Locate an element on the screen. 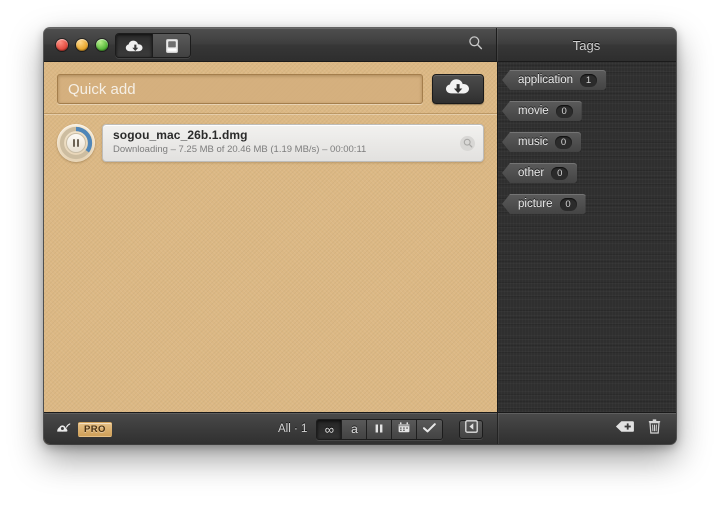 This screenshot has height=511, width=720. delete-tag-button is located at coordinates (654, 429).